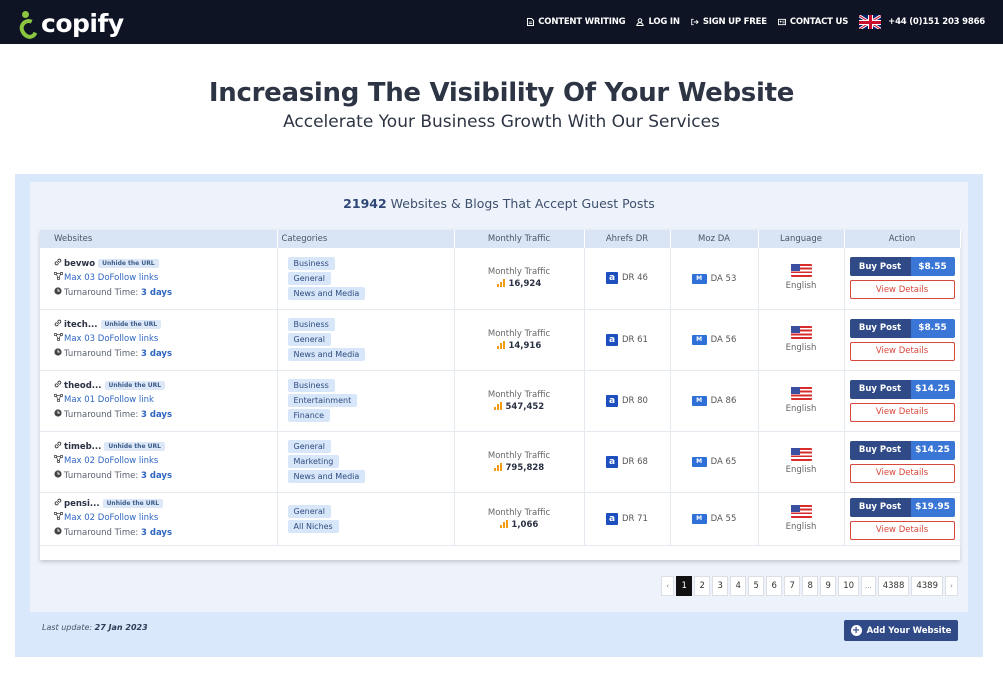  I want to click on last-update: Last update: 27 Jan 2023, so click(95, 627).